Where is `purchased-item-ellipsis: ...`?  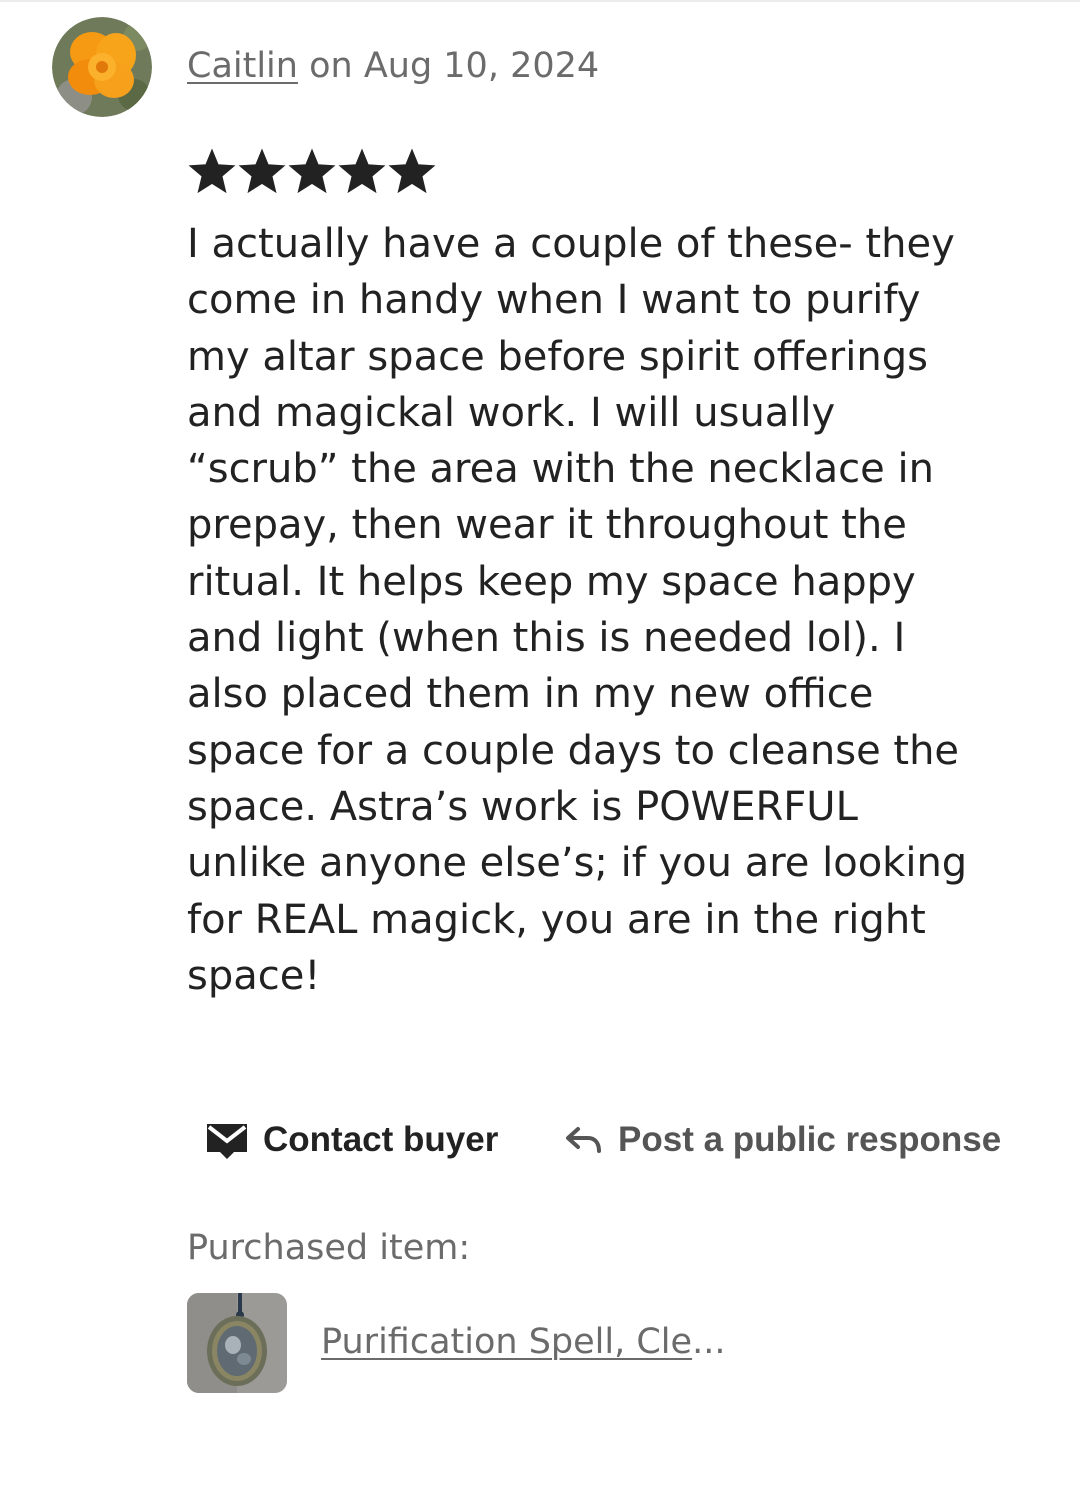
purchased-item-ellipsis: ... is located at coordinates (709, 1342).